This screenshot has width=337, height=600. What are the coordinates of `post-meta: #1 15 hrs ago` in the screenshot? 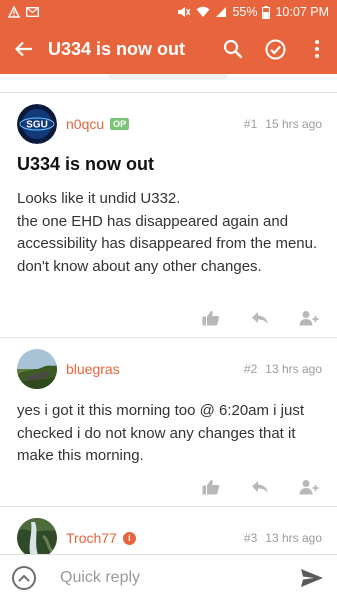 It's located at (283, 124).